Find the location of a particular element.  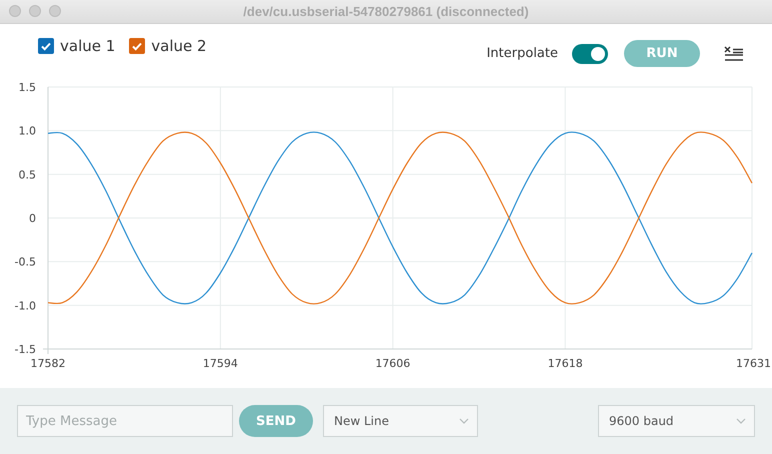

y-tick-label: 0.5 is located at coordinates (27, 175).